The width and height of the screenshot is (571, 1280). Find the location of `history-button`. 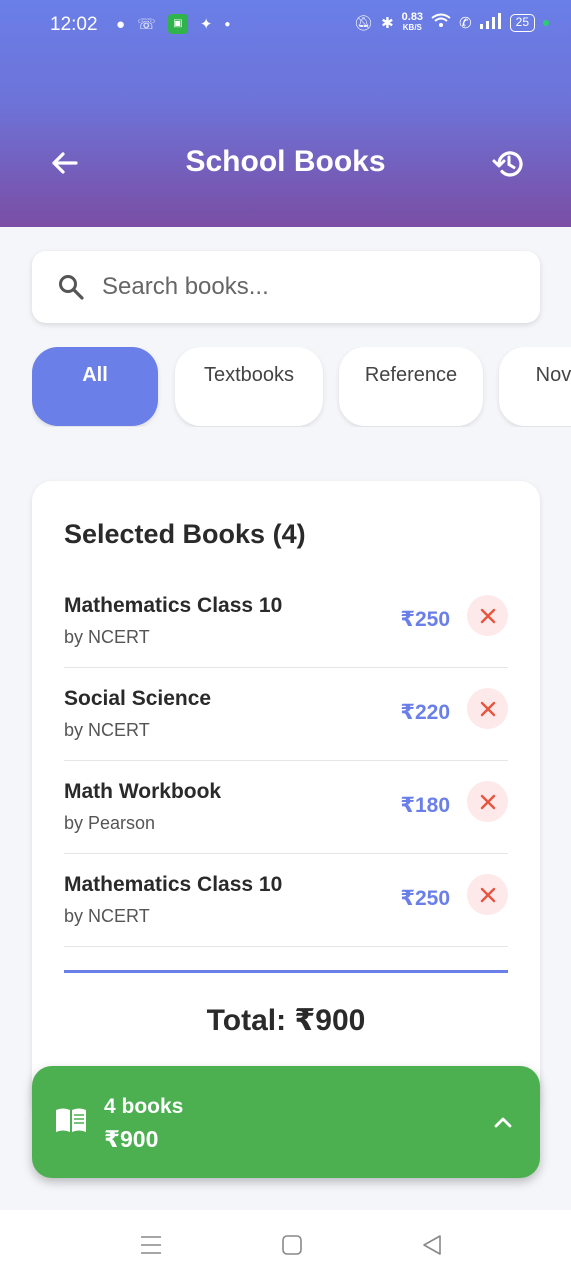

history-button is located at coordinates (508, 164).